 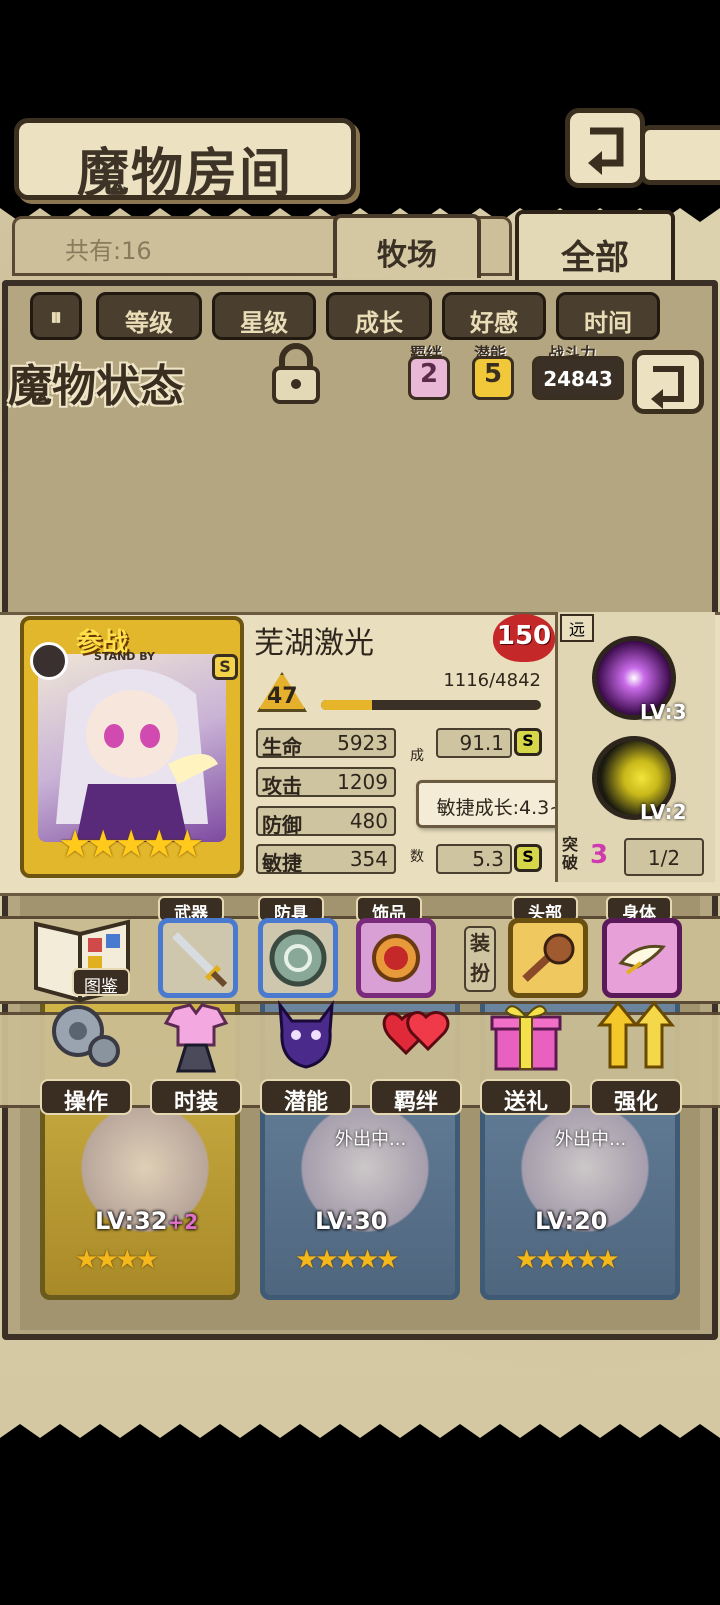 What do you see at coordinates (117, 1260) in the screenshot?
I see `card-stars: ★★★★` at bounding box center [117, 1260].